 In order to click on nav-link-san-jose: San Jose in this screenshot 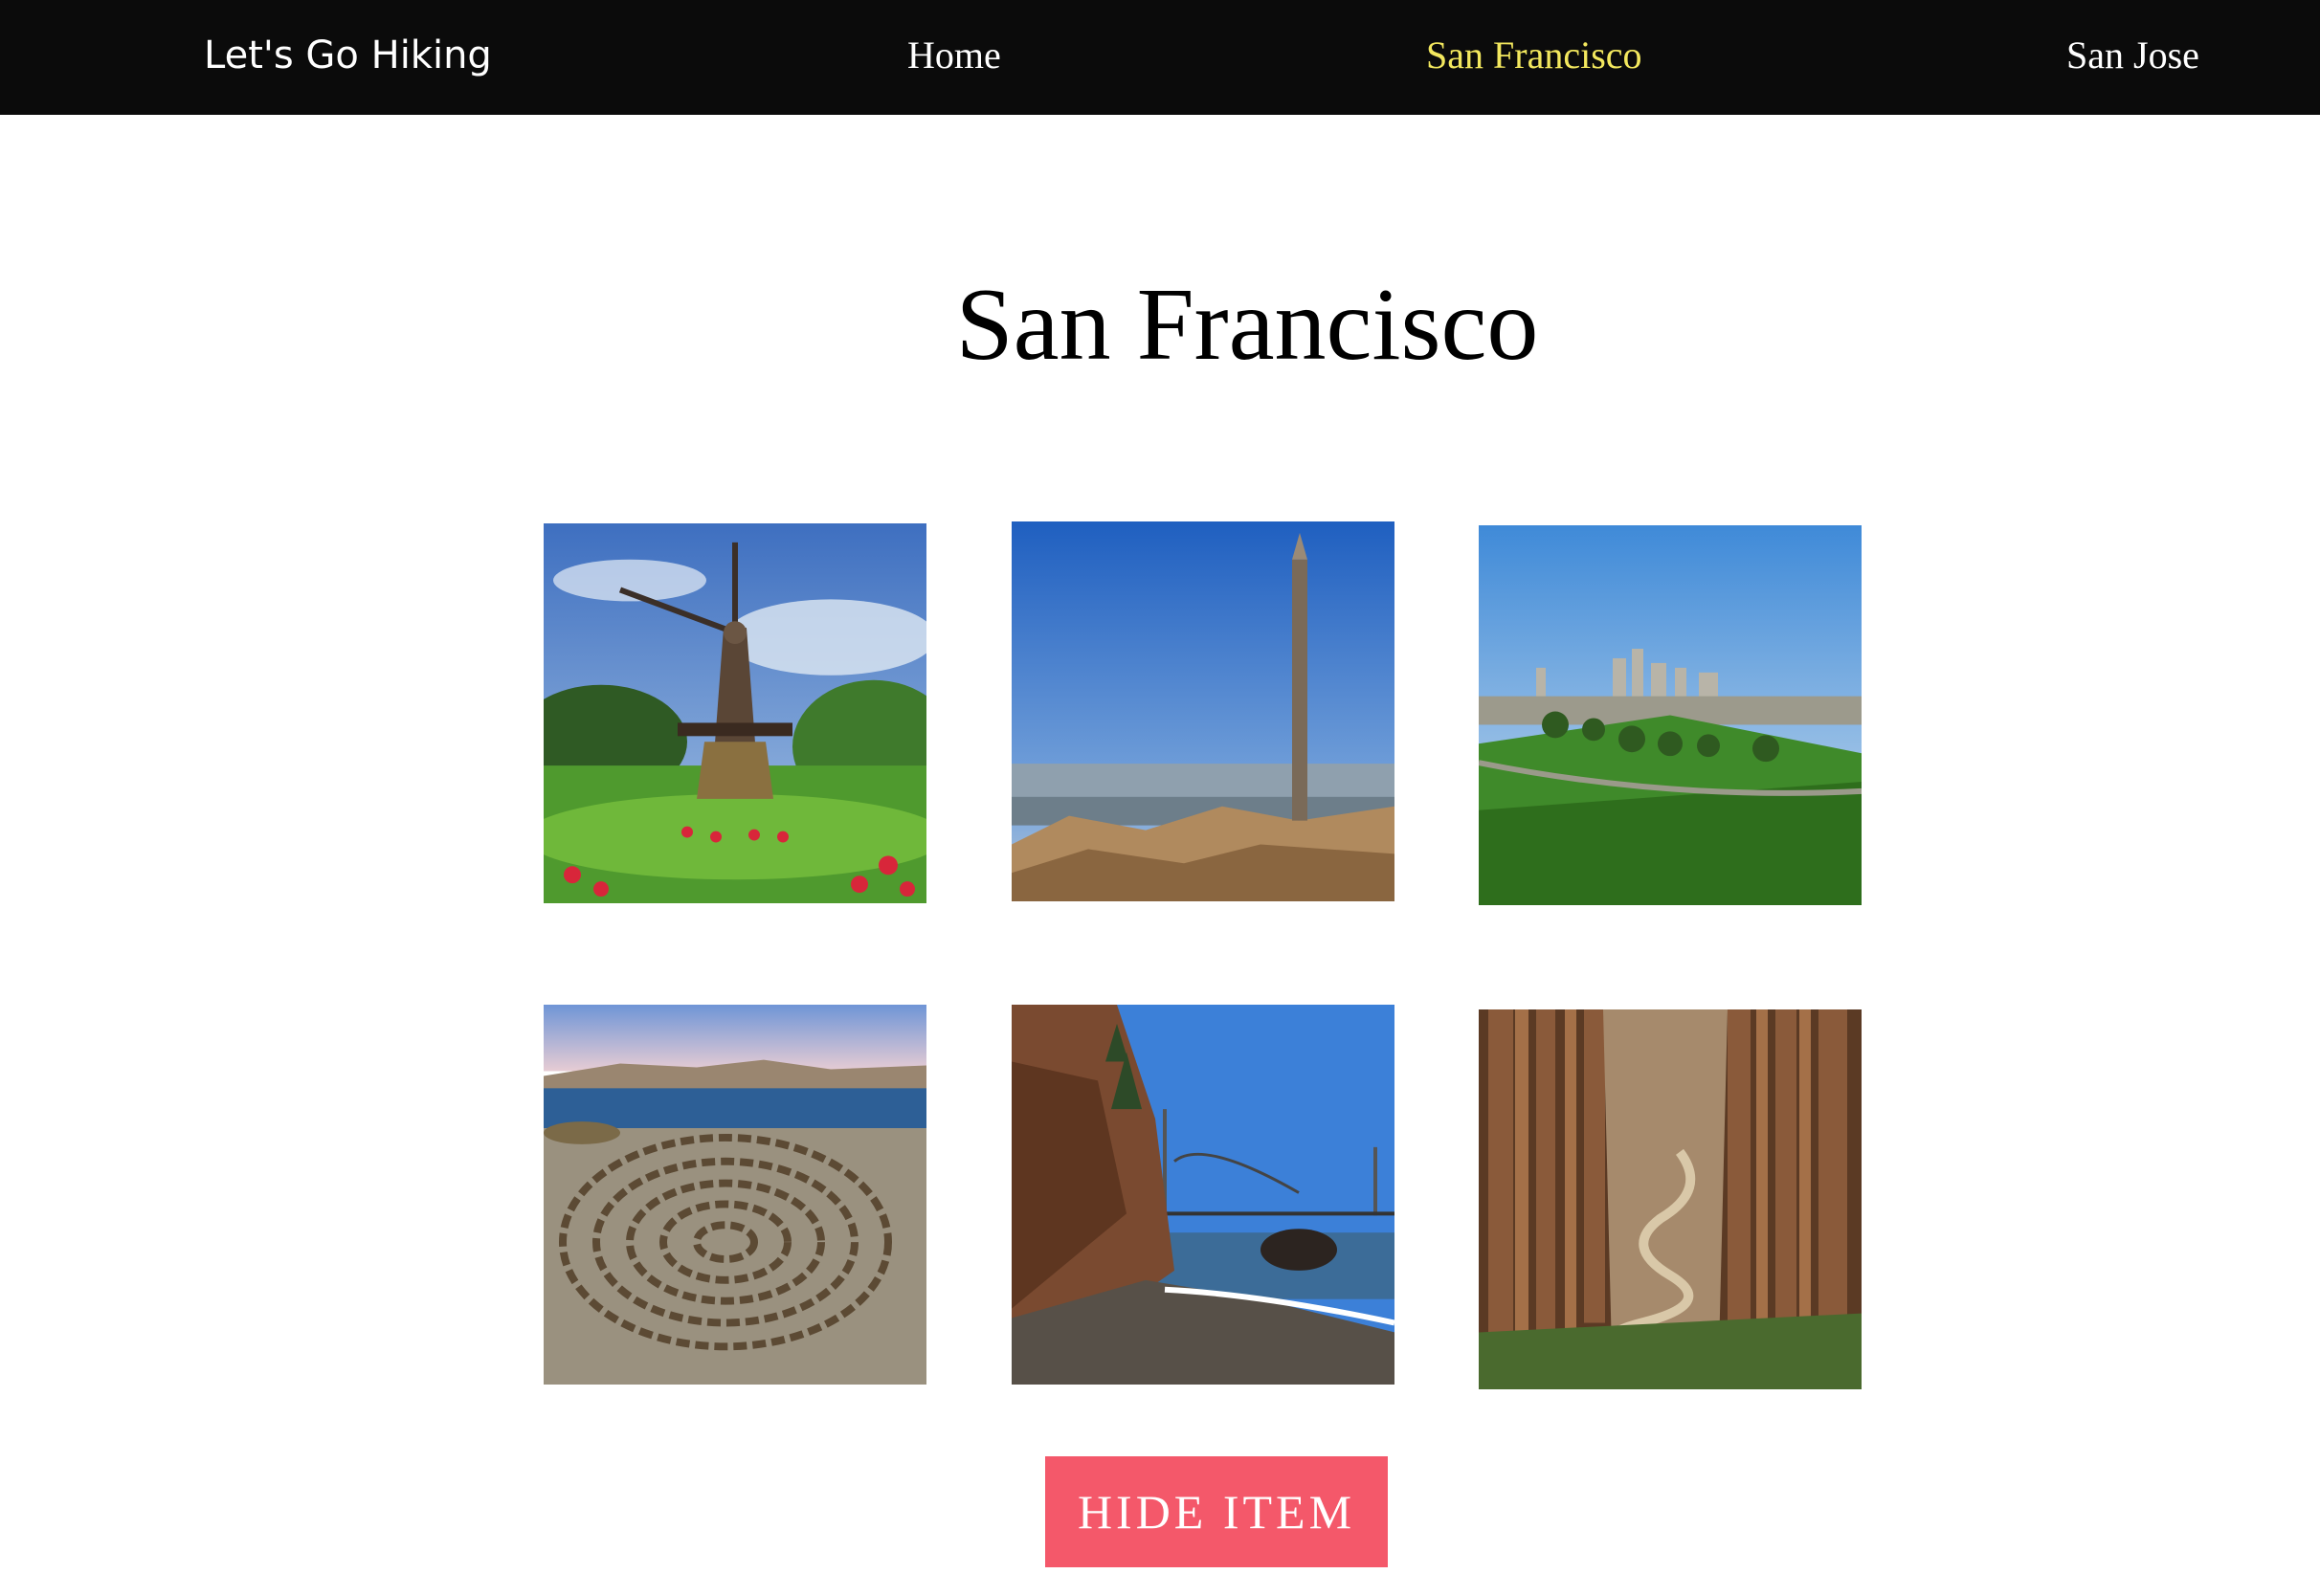, I will do `click(2132, 56)`.